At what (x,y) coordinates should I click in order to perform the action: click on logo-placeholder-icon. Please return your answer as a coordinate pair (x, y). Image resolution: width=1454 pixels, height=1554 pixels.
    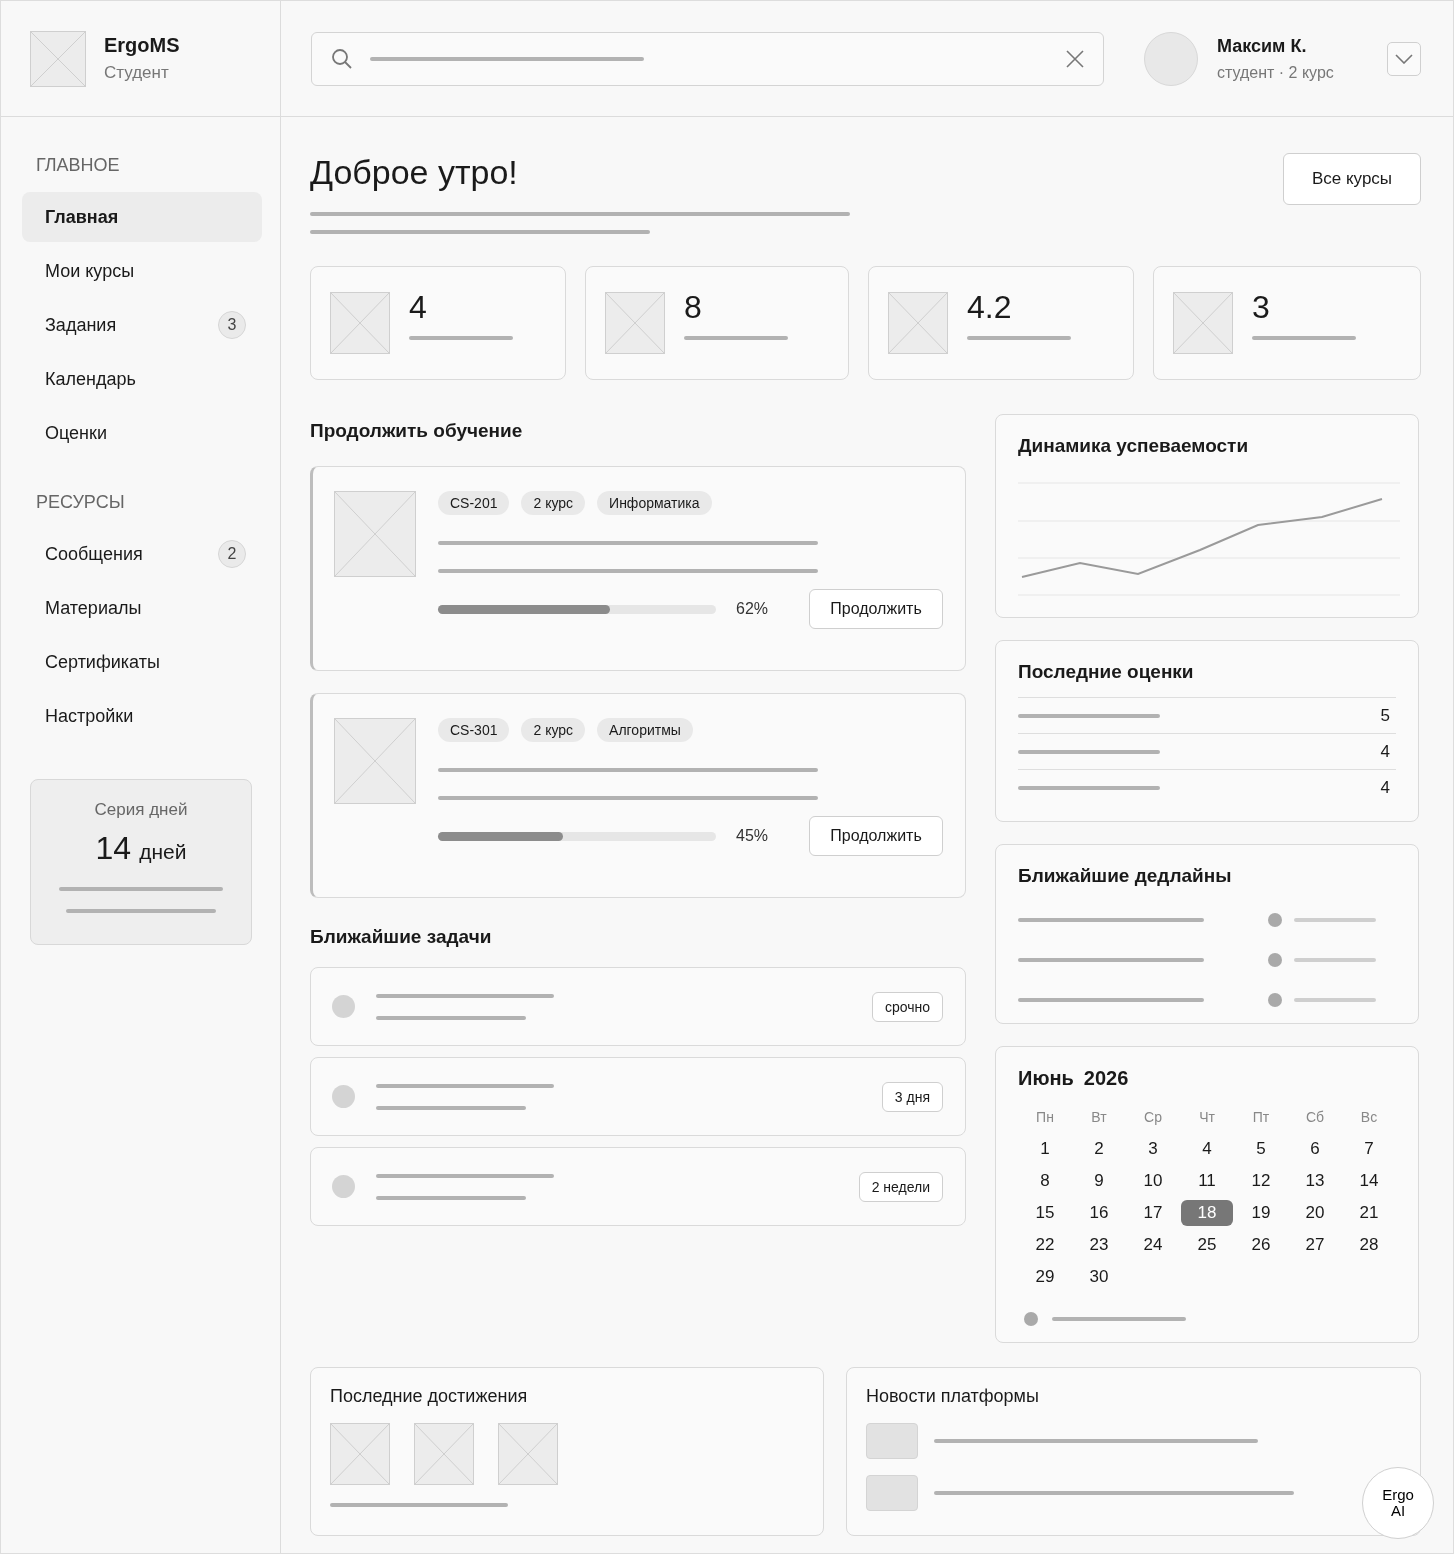
    Looking at the image, I should click on (58, 58).